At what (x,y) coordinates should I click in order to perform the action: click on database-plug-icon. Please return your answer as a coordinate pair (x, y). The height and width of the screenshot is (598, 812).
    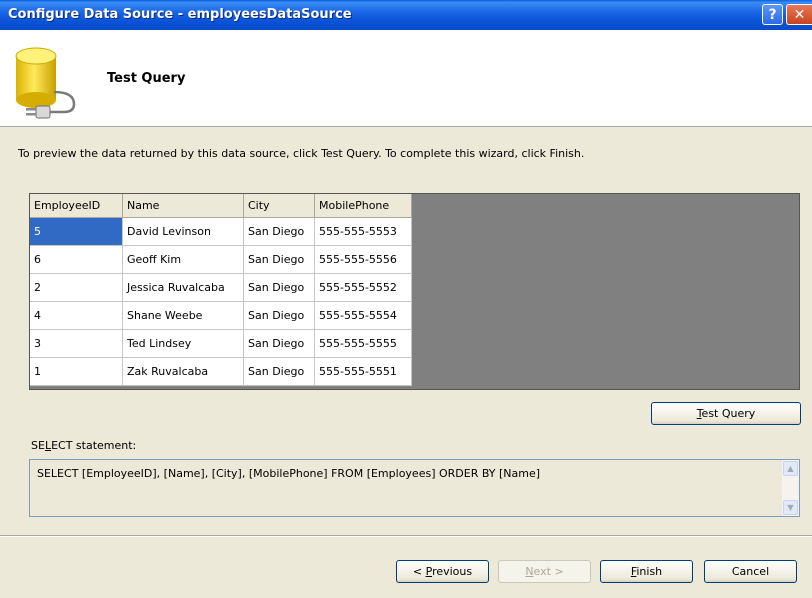
    Looking at the image, I should click on (45, 83).